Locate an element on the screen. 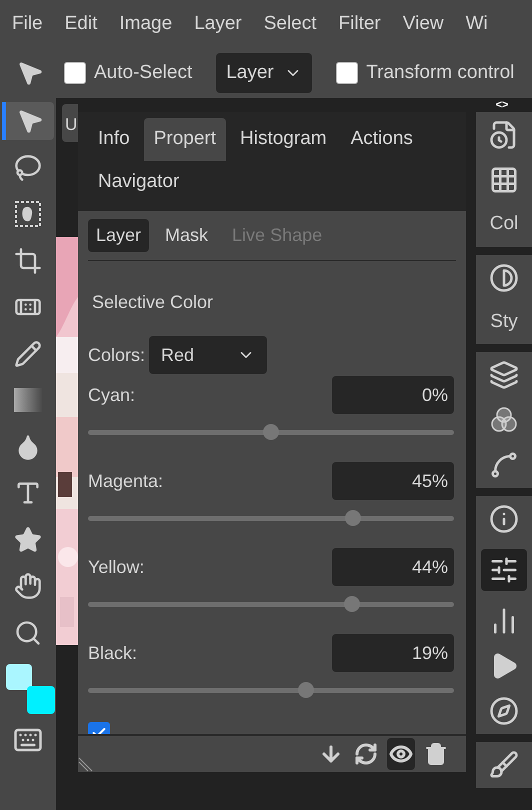  slider-label: Black: is located at coordinates (113, 653).